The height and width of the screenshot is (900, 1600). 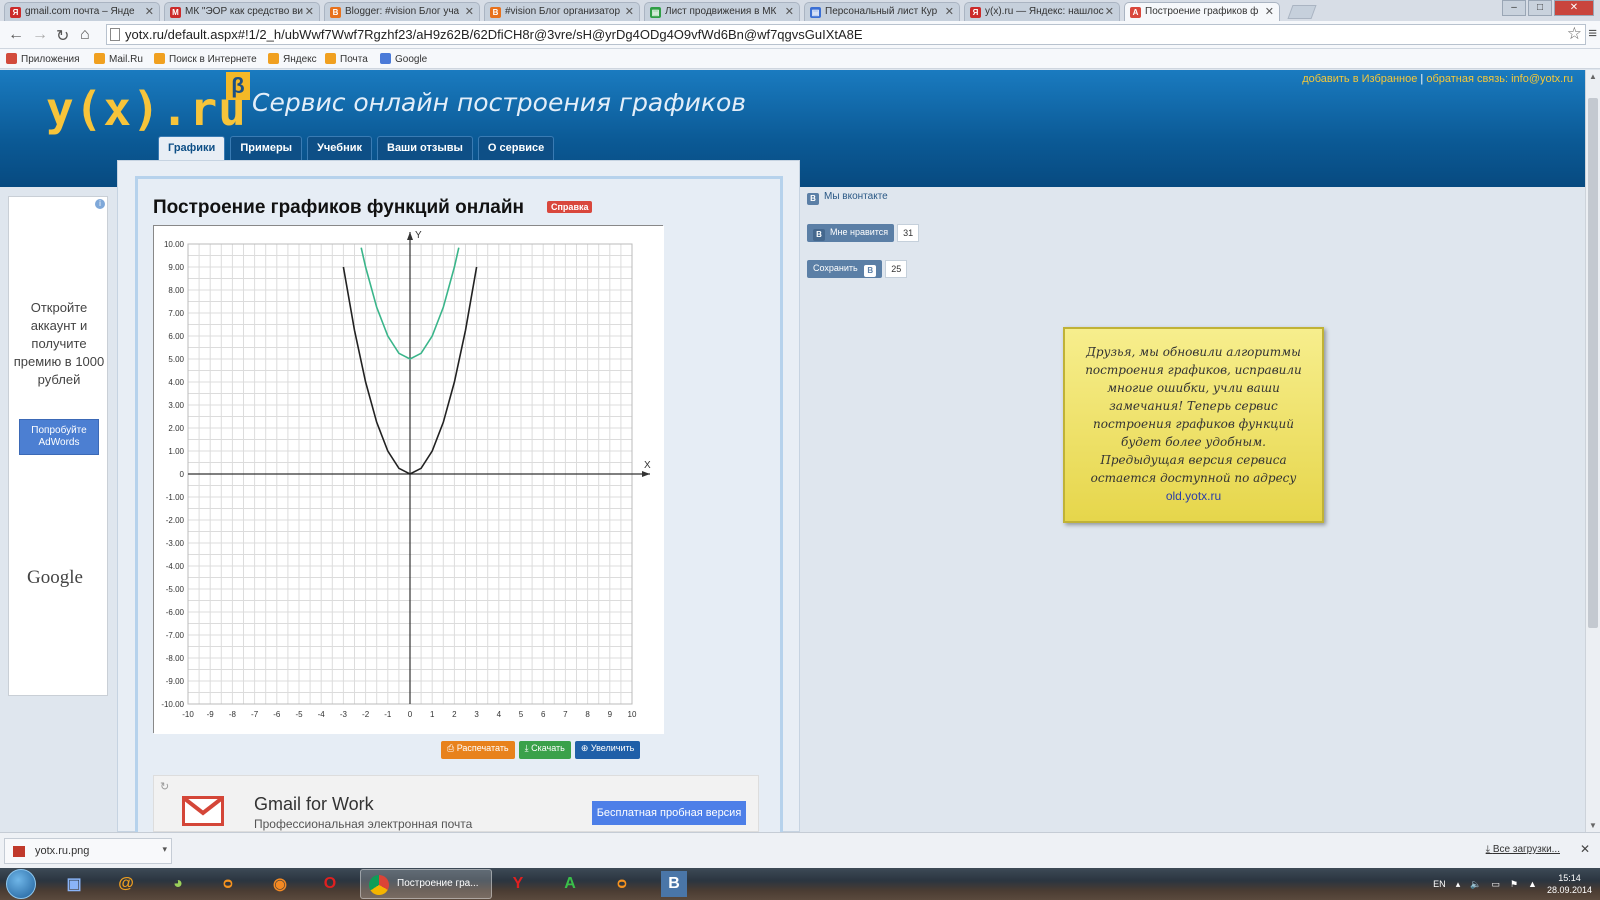 I want to click on refresh-icon: ↻, so click(x=164, y=786).